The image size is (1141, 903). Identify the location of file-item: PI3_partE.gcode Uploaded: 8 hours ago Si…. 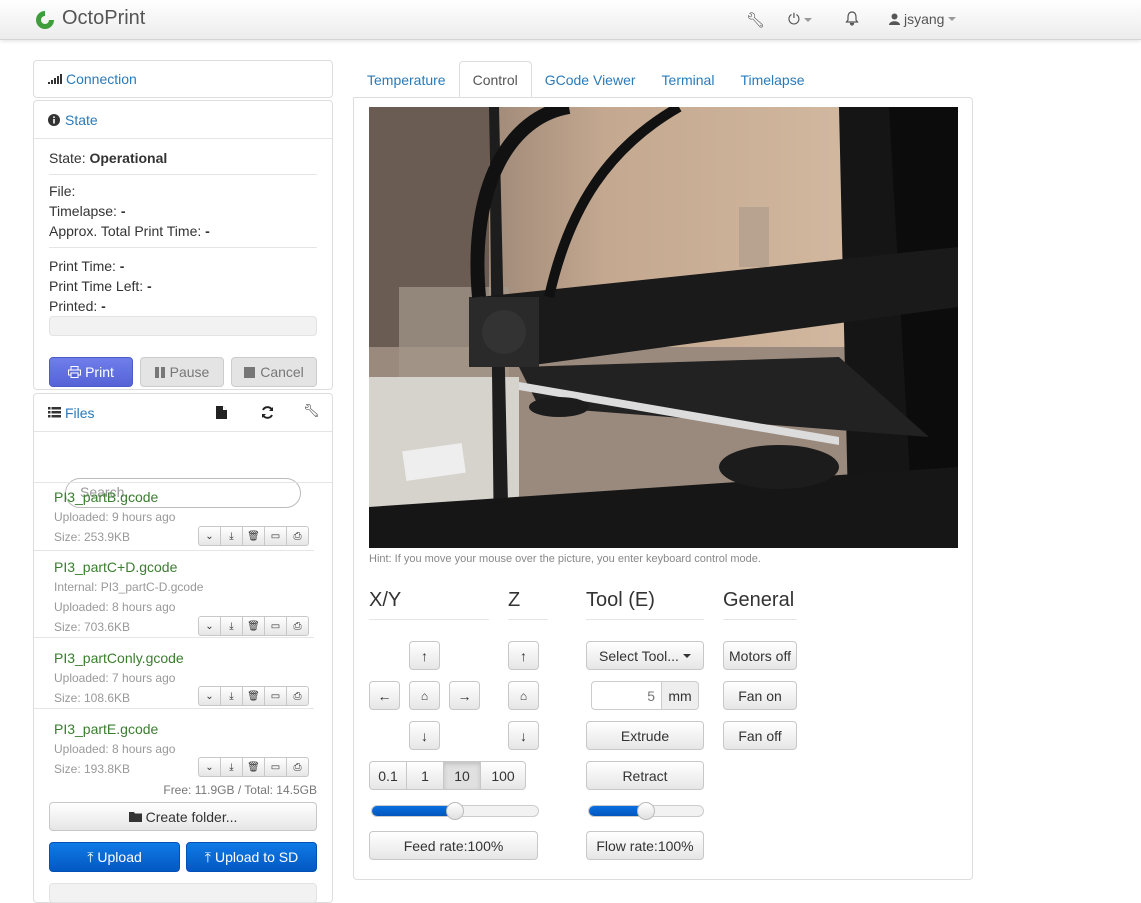
(174, 745).